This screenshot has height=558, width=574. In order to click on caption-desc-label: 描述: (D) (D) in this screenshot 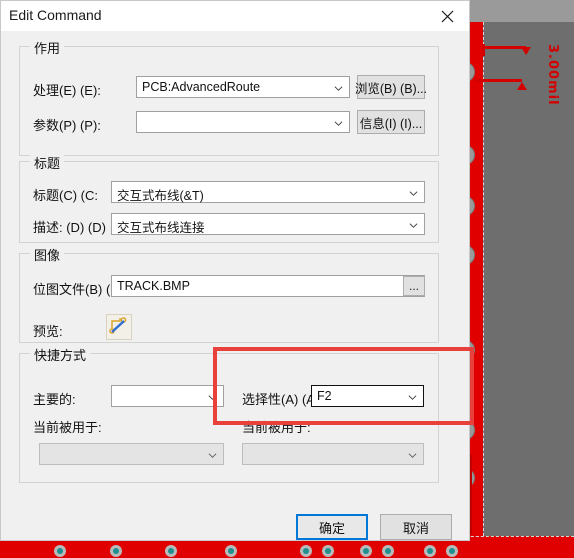, I will do `click(69, 227)`.